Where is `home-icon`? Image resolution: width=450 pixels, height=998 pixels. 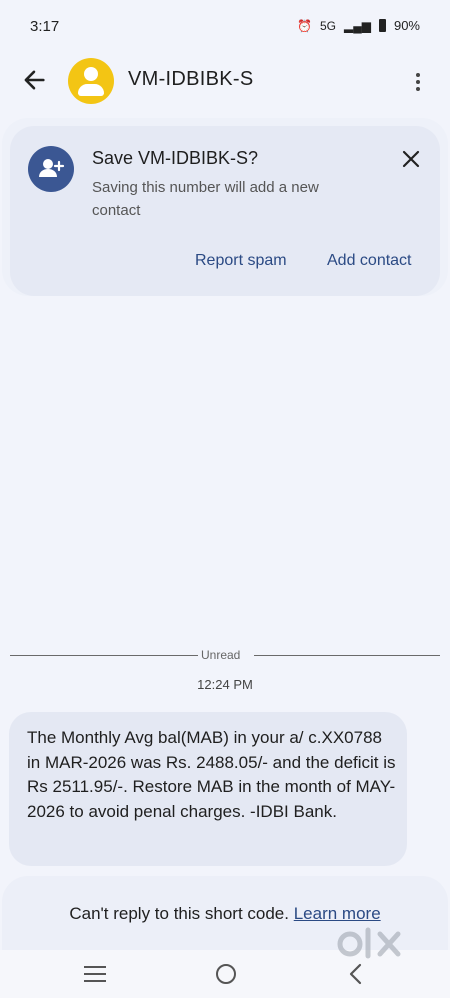
home-icon is located at coordinates (226, 974).